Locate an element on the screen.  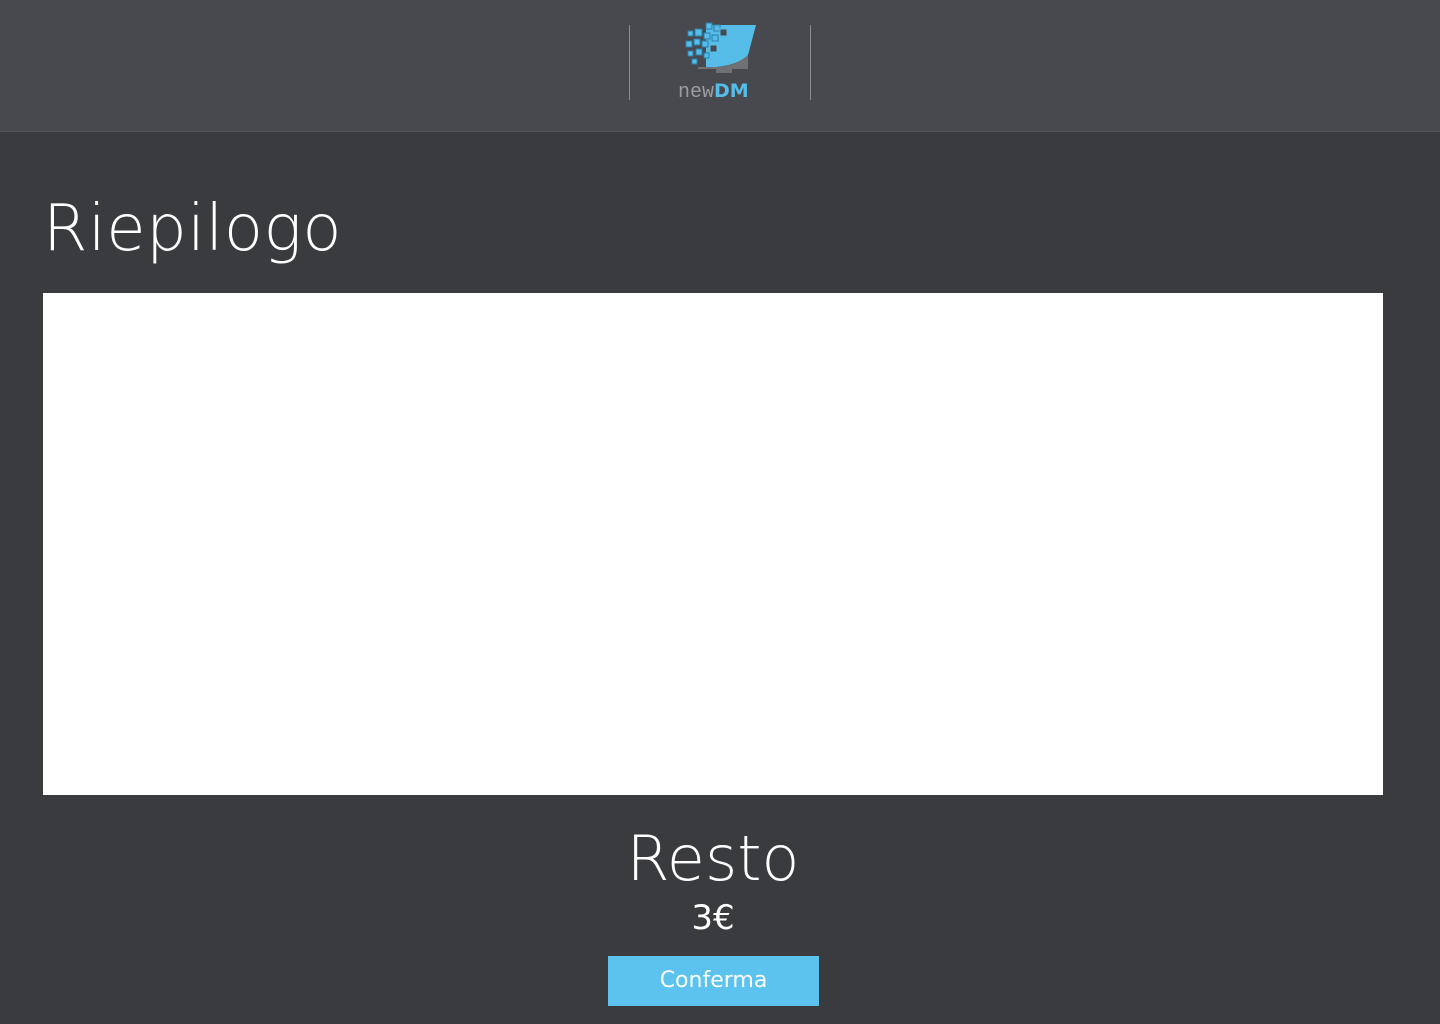
change-amount: 3€ is located at coordinates (713, 918).